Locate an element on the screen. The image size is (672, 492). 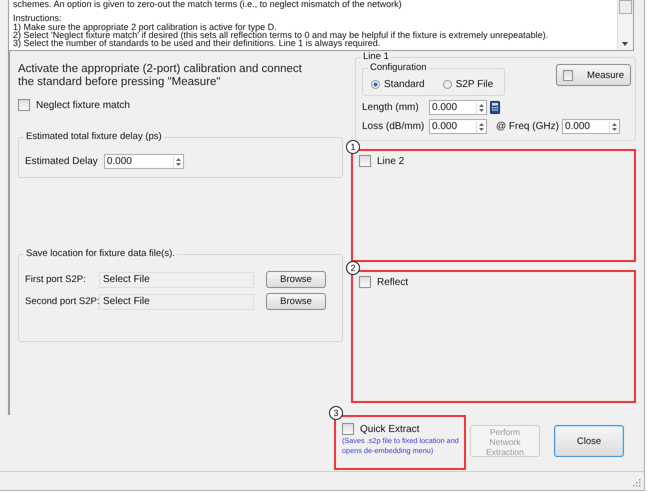
instruction-text: Activate the appropriate (2-port) calibration and connect the standard before pressing "Measure" is located at coordinates (160, 76).